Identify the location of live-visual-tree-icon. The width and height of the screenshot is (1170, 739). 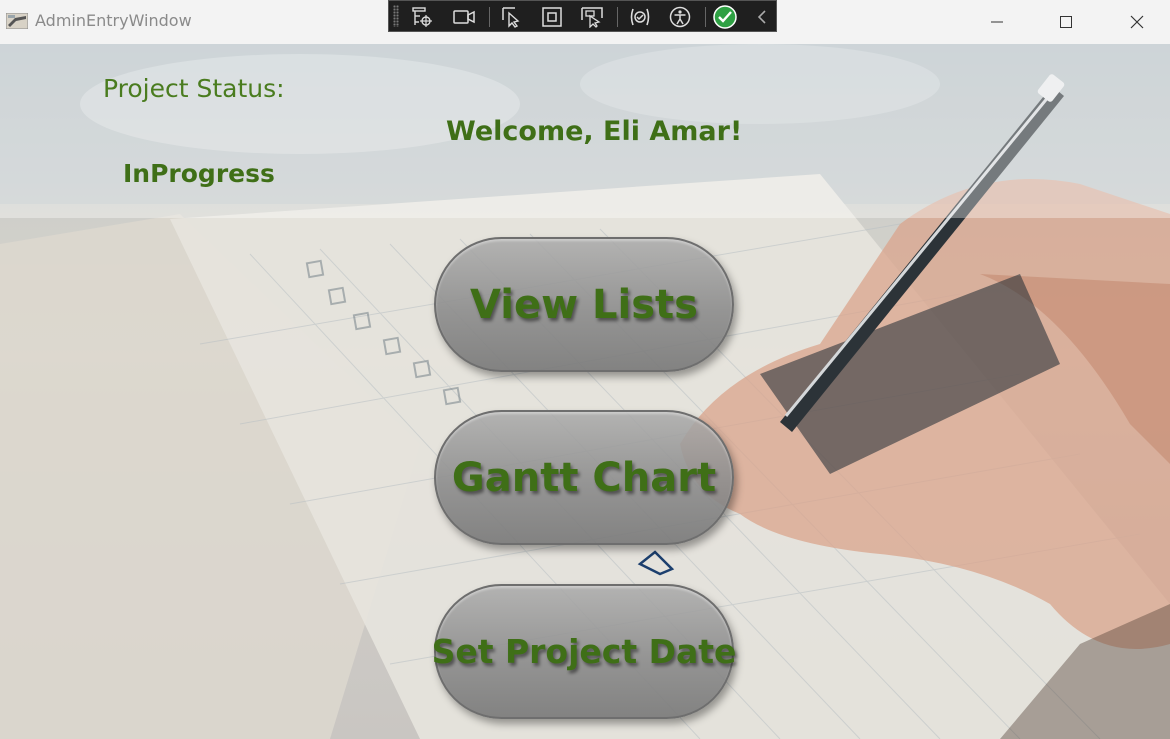
(422, 17).